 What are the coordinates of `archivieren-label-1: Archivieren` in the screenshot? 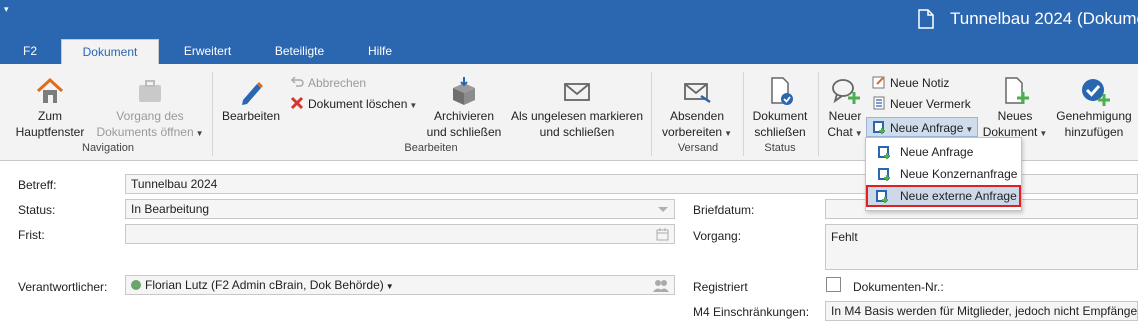 It's located at (464, 116).